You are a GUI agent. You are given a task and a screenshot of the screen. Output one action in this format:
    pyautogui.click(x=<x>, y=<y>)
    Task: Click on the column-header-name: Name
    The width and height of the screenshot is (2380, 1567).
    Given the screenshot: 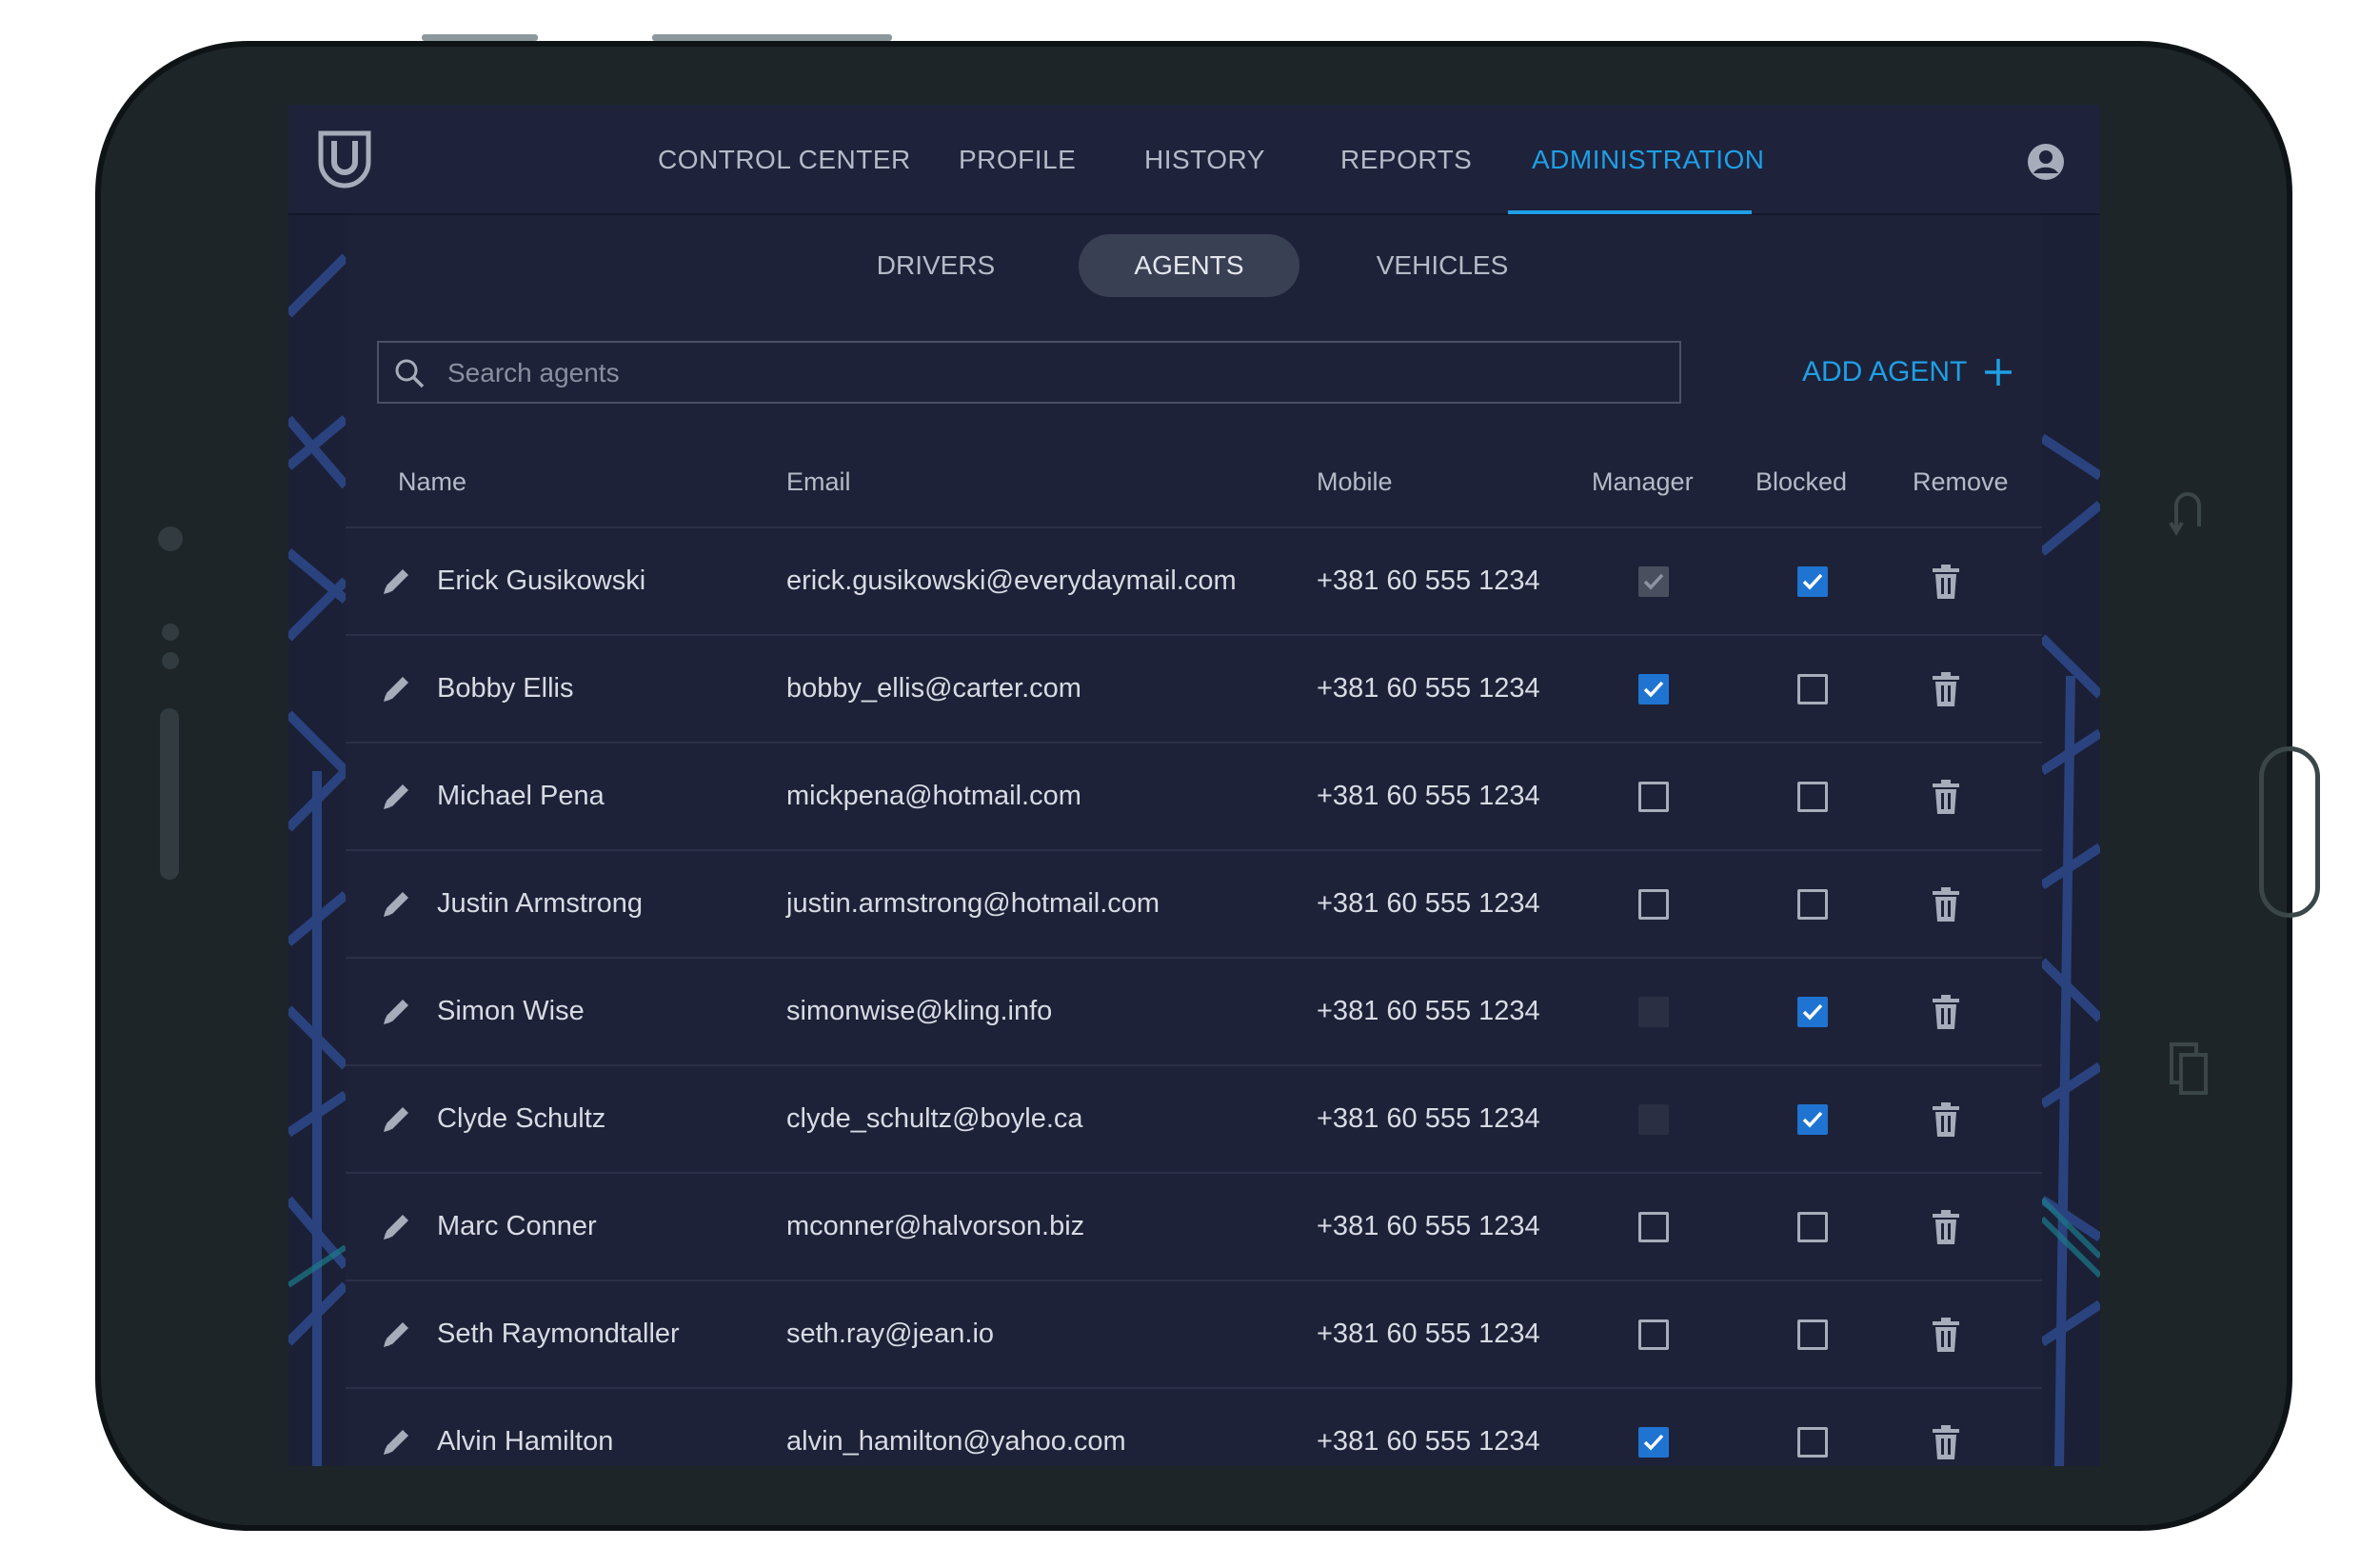 What is the action you would take?
    pyautogui.click(x=432, y=482)
    